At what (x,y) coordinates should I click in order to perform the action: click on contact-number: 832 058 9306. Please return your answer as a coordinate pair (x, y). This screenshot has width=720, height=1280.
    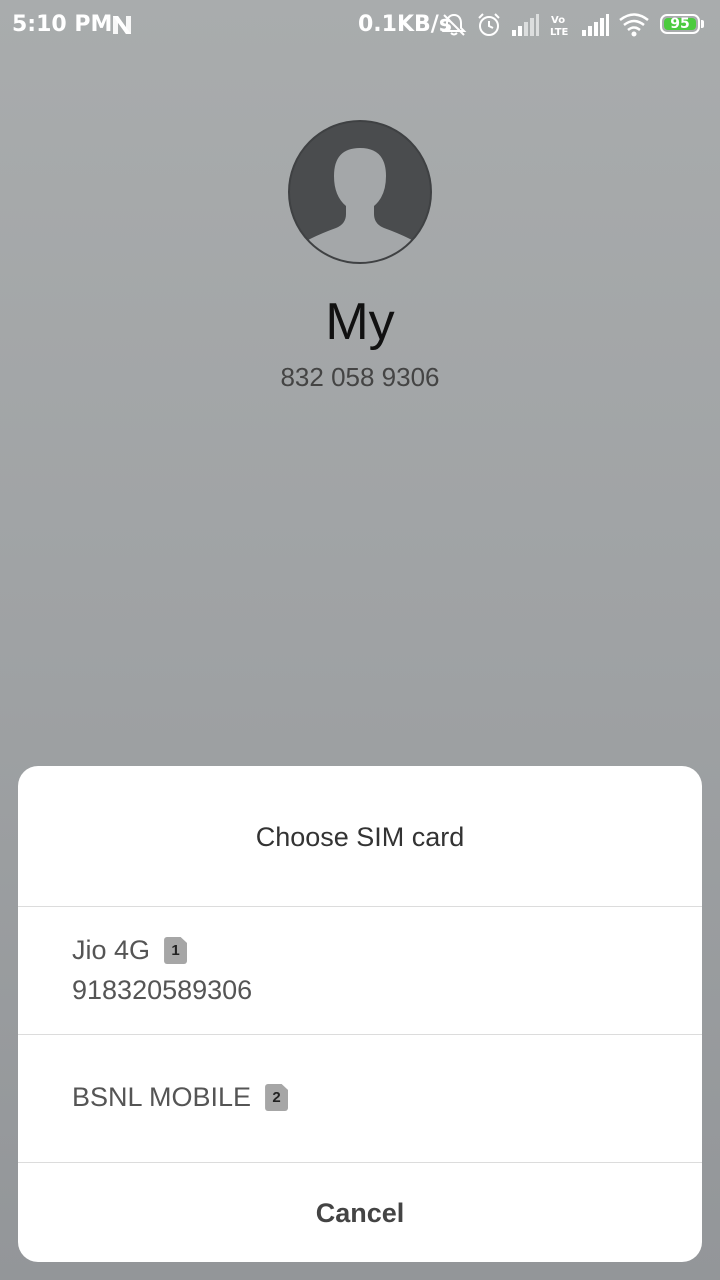
    Looking at the image, I should click on (360, 377).